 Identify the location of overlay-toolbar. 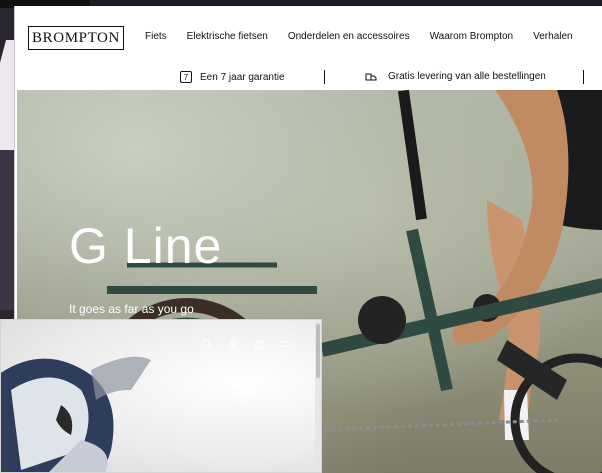
(246, 344).